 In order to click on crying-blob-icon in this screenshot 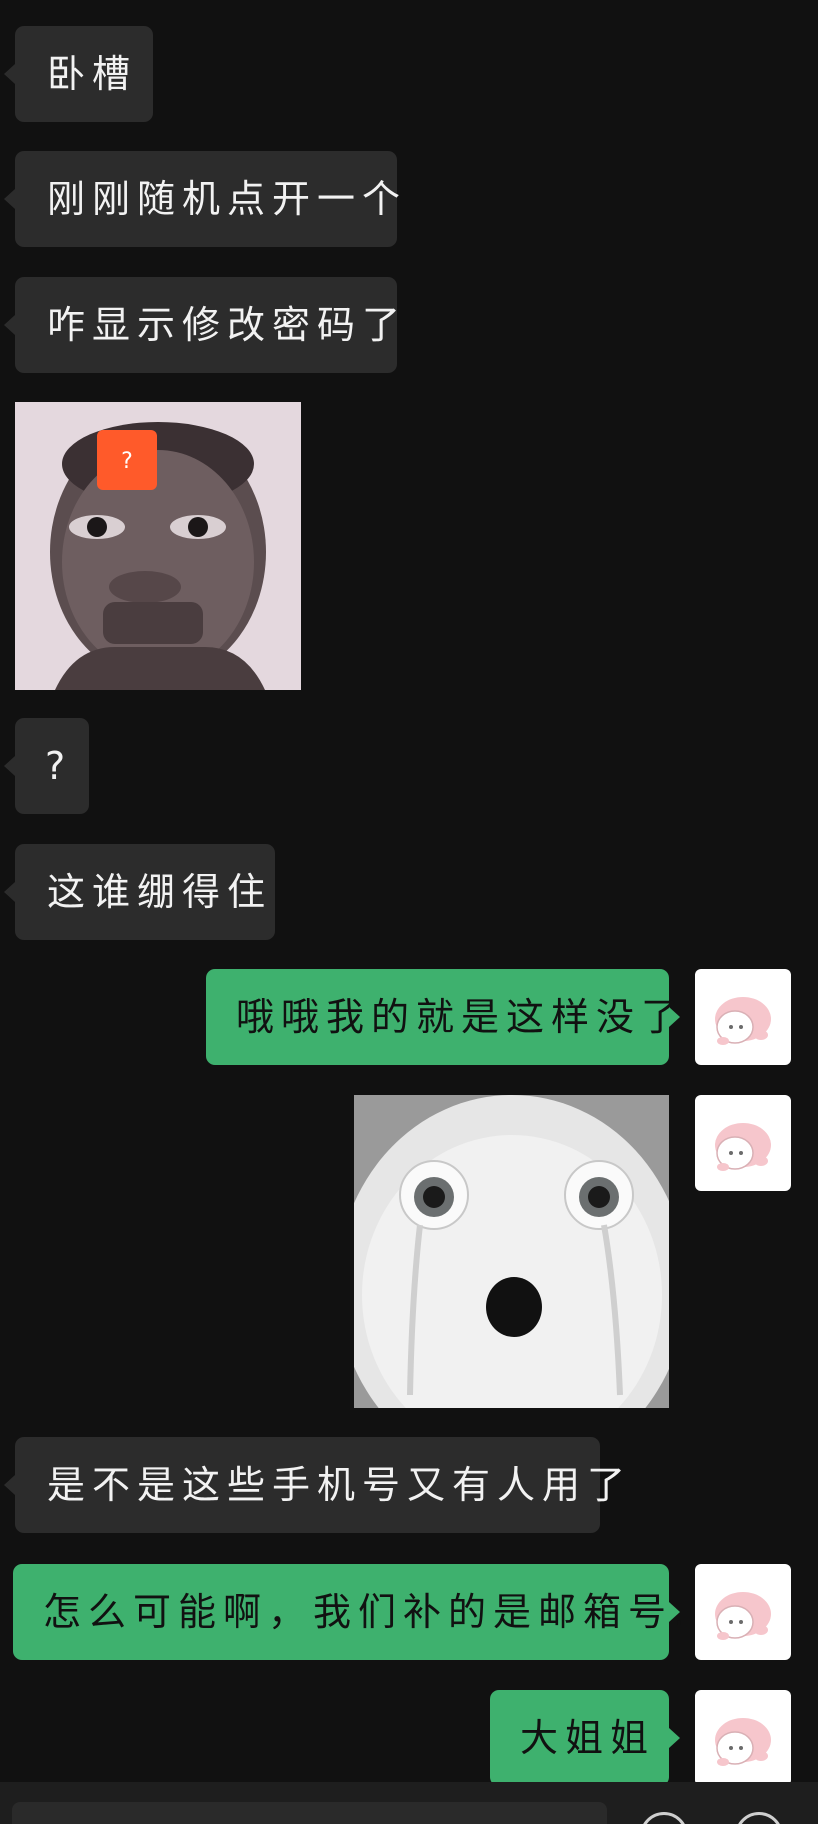, I will do `click(511, 1251)`.